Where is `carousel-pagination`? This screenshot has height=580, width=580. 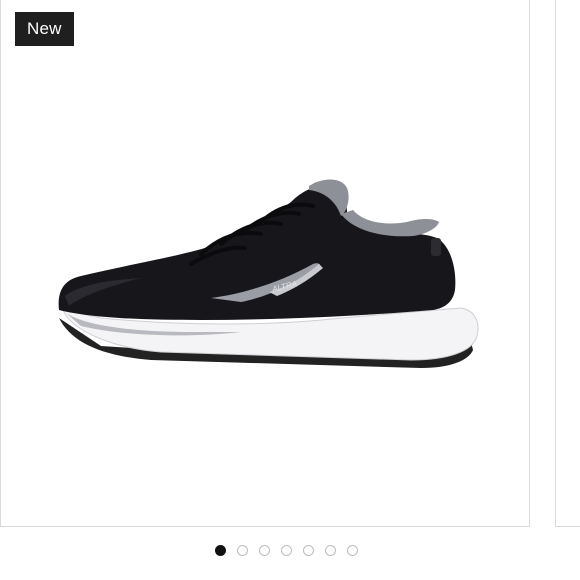
carousel-pagination is located at coordinates (286, 550).